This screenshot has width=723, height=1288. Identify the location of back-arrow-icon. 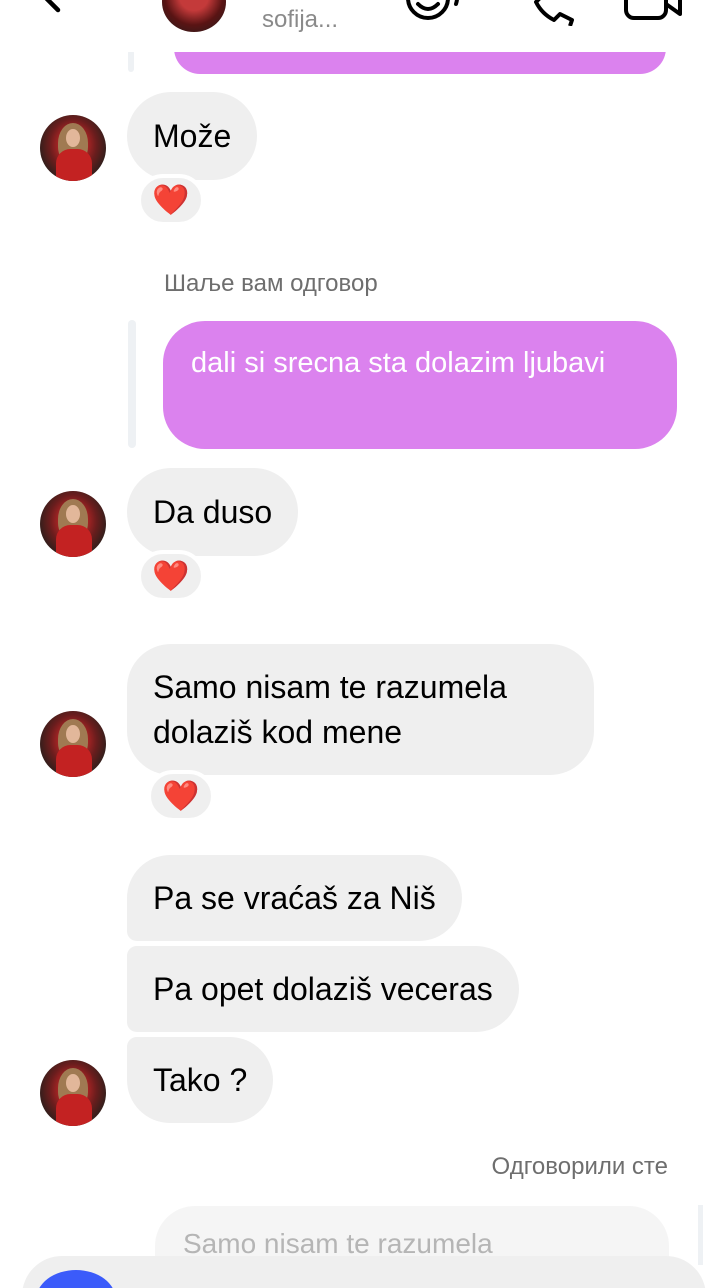
(64, 9).